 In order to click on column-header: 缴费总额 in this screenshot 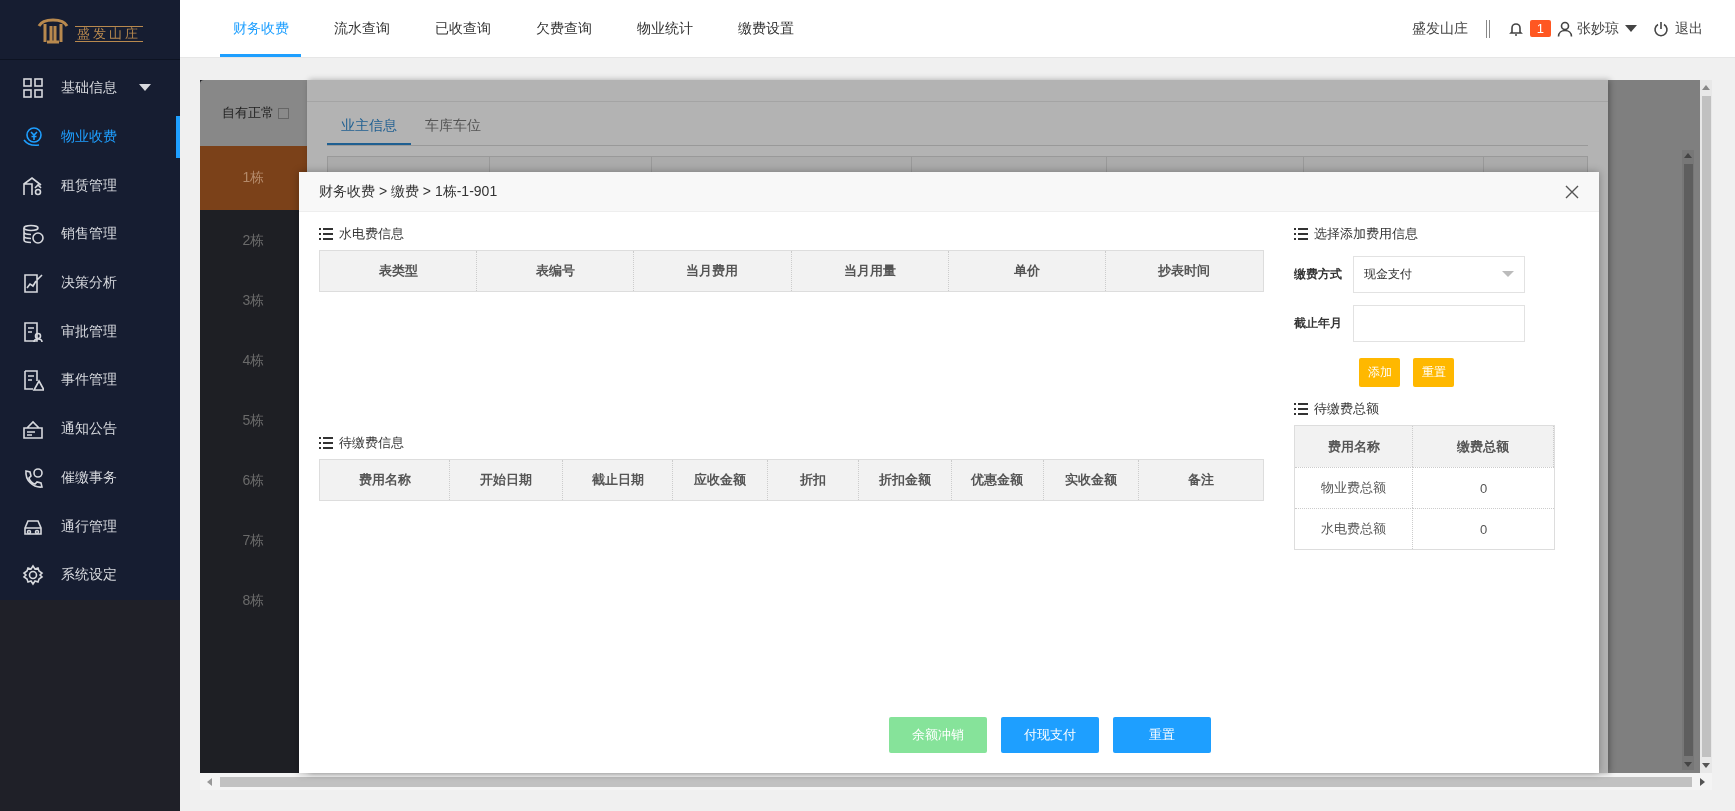, I will do `click(1483, 446)`.